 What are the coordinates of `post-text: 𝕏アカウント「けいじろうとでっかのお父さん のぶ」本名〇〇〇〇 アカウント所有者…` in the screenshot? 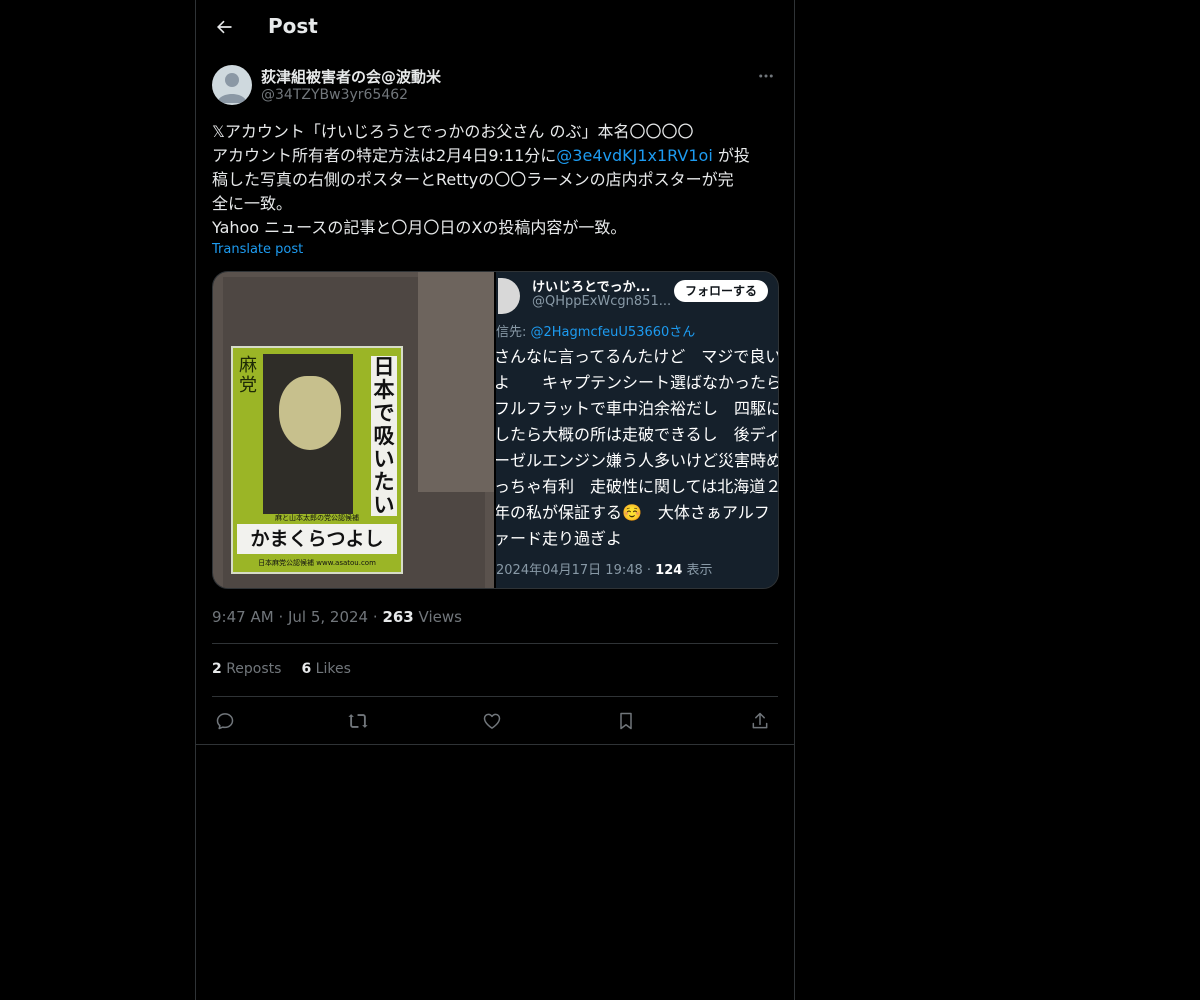 It's located at (496, 180).